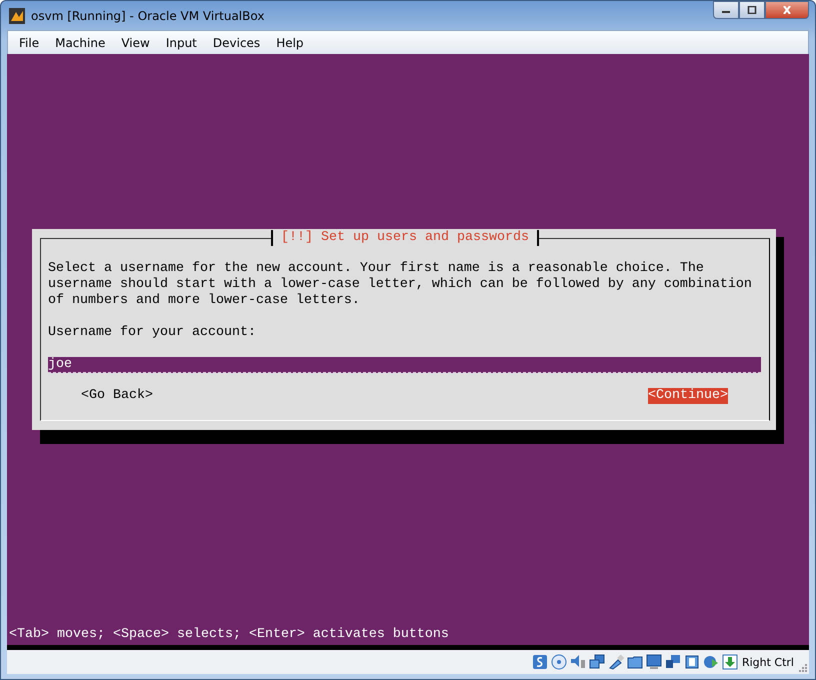 The image size is (816, 680). I want to click on menu-item: Input, so click(181, 43).